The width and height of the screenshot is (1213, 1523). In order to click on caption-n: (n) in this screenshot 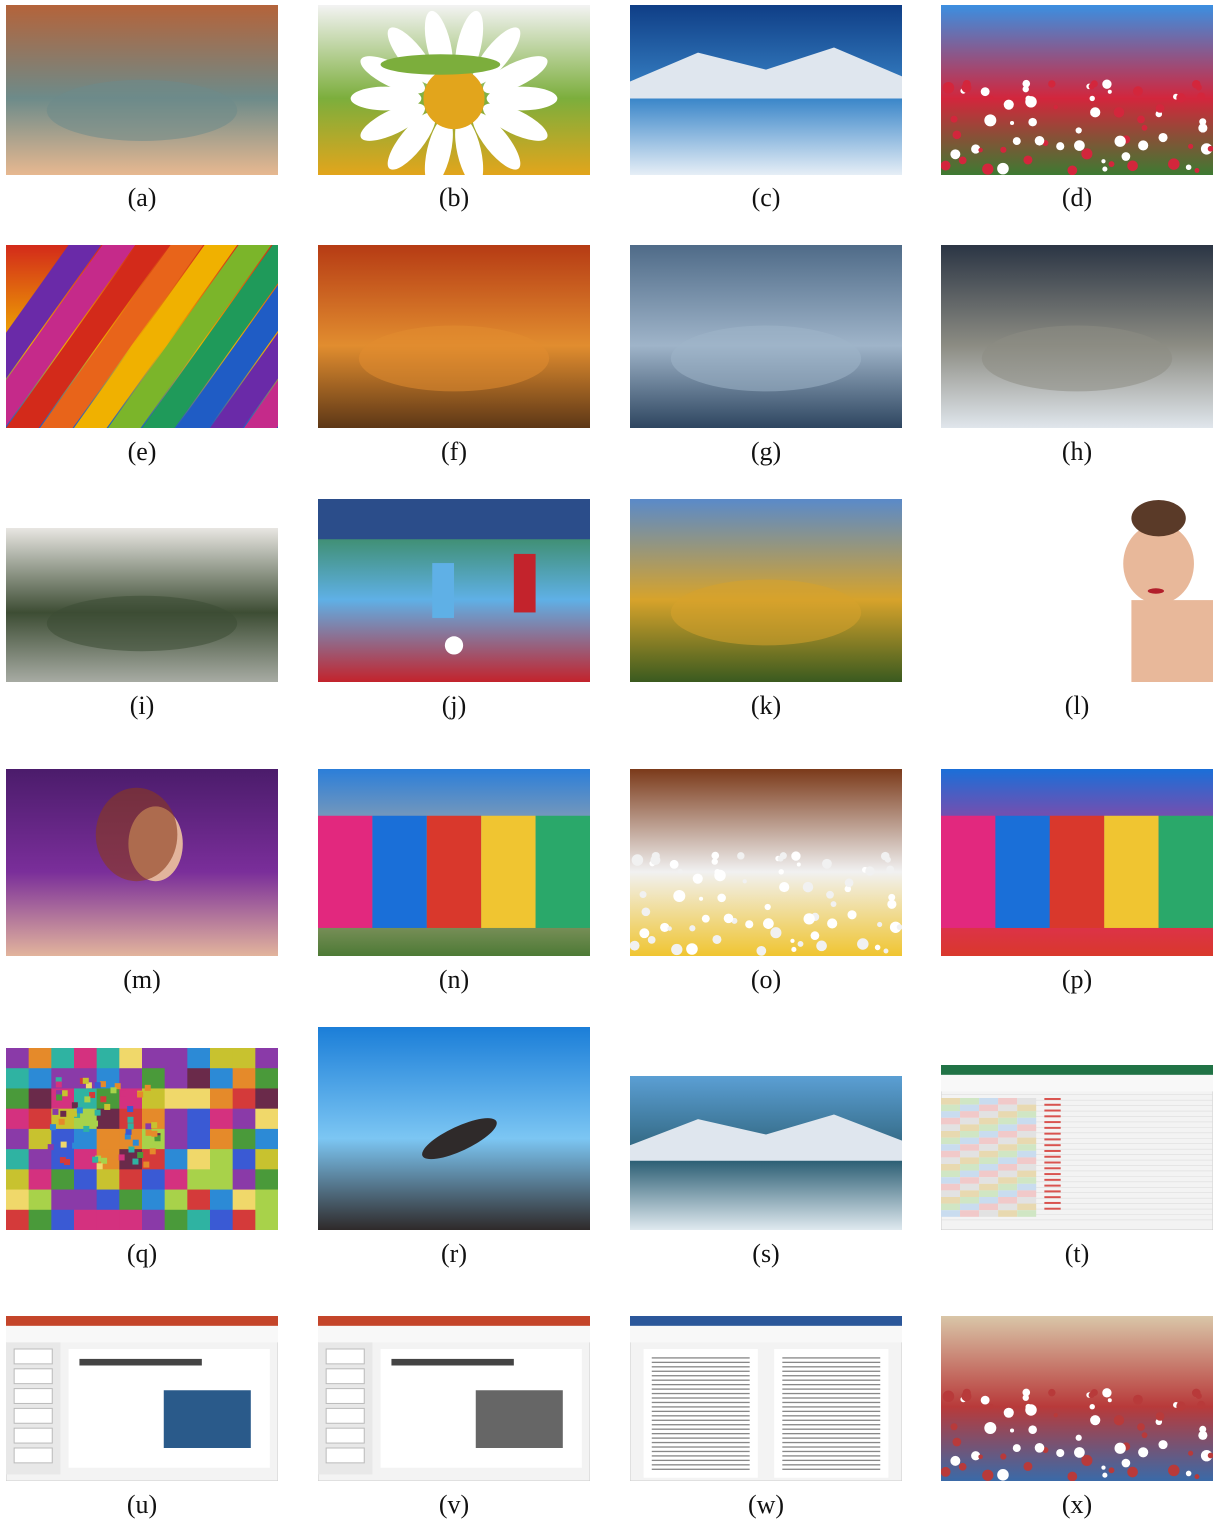, I will do `click(454, 979)`.